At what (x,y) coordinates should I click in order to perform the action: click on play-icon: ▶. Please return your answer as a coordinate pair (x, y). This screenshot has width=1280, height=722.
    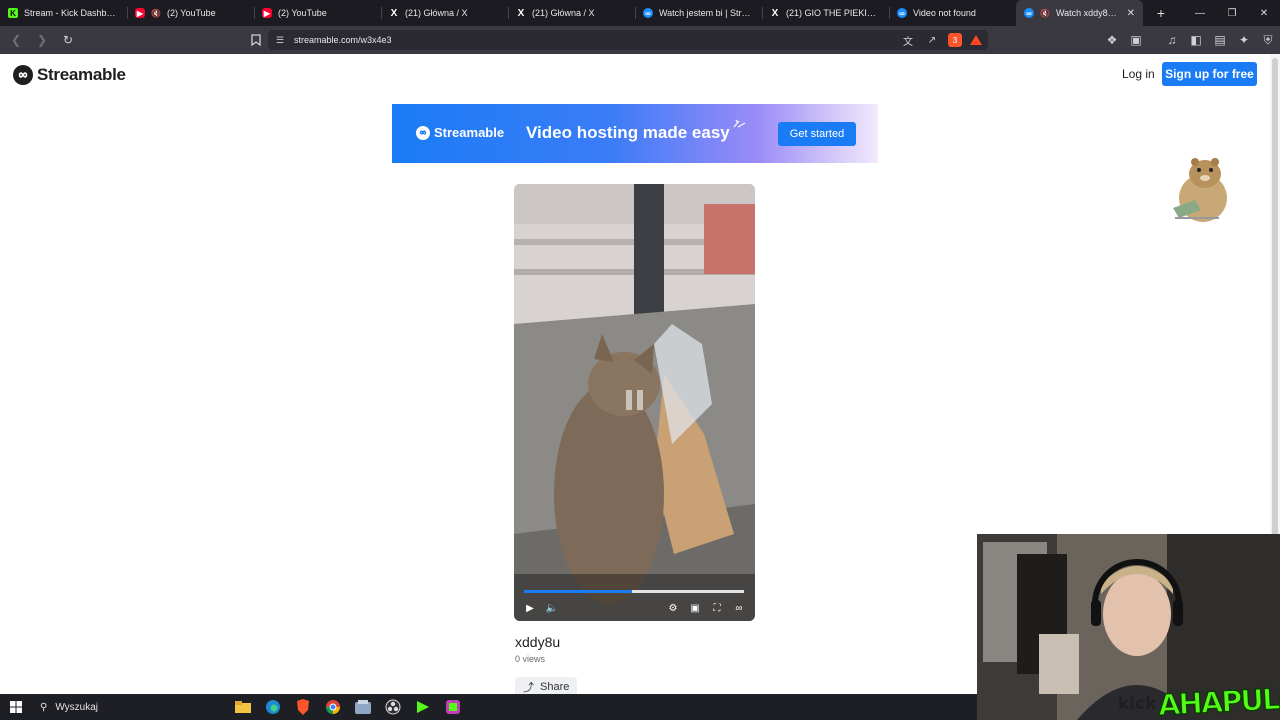
    Looking at the image, I should click on (530, 608).